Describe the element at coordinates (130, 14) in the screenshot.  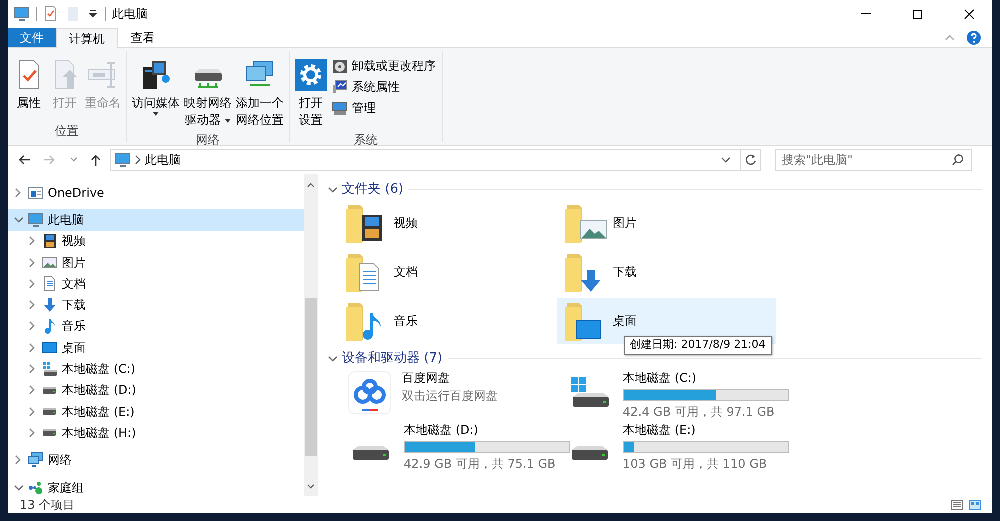
I see `window-title: 此电脑` at that location.